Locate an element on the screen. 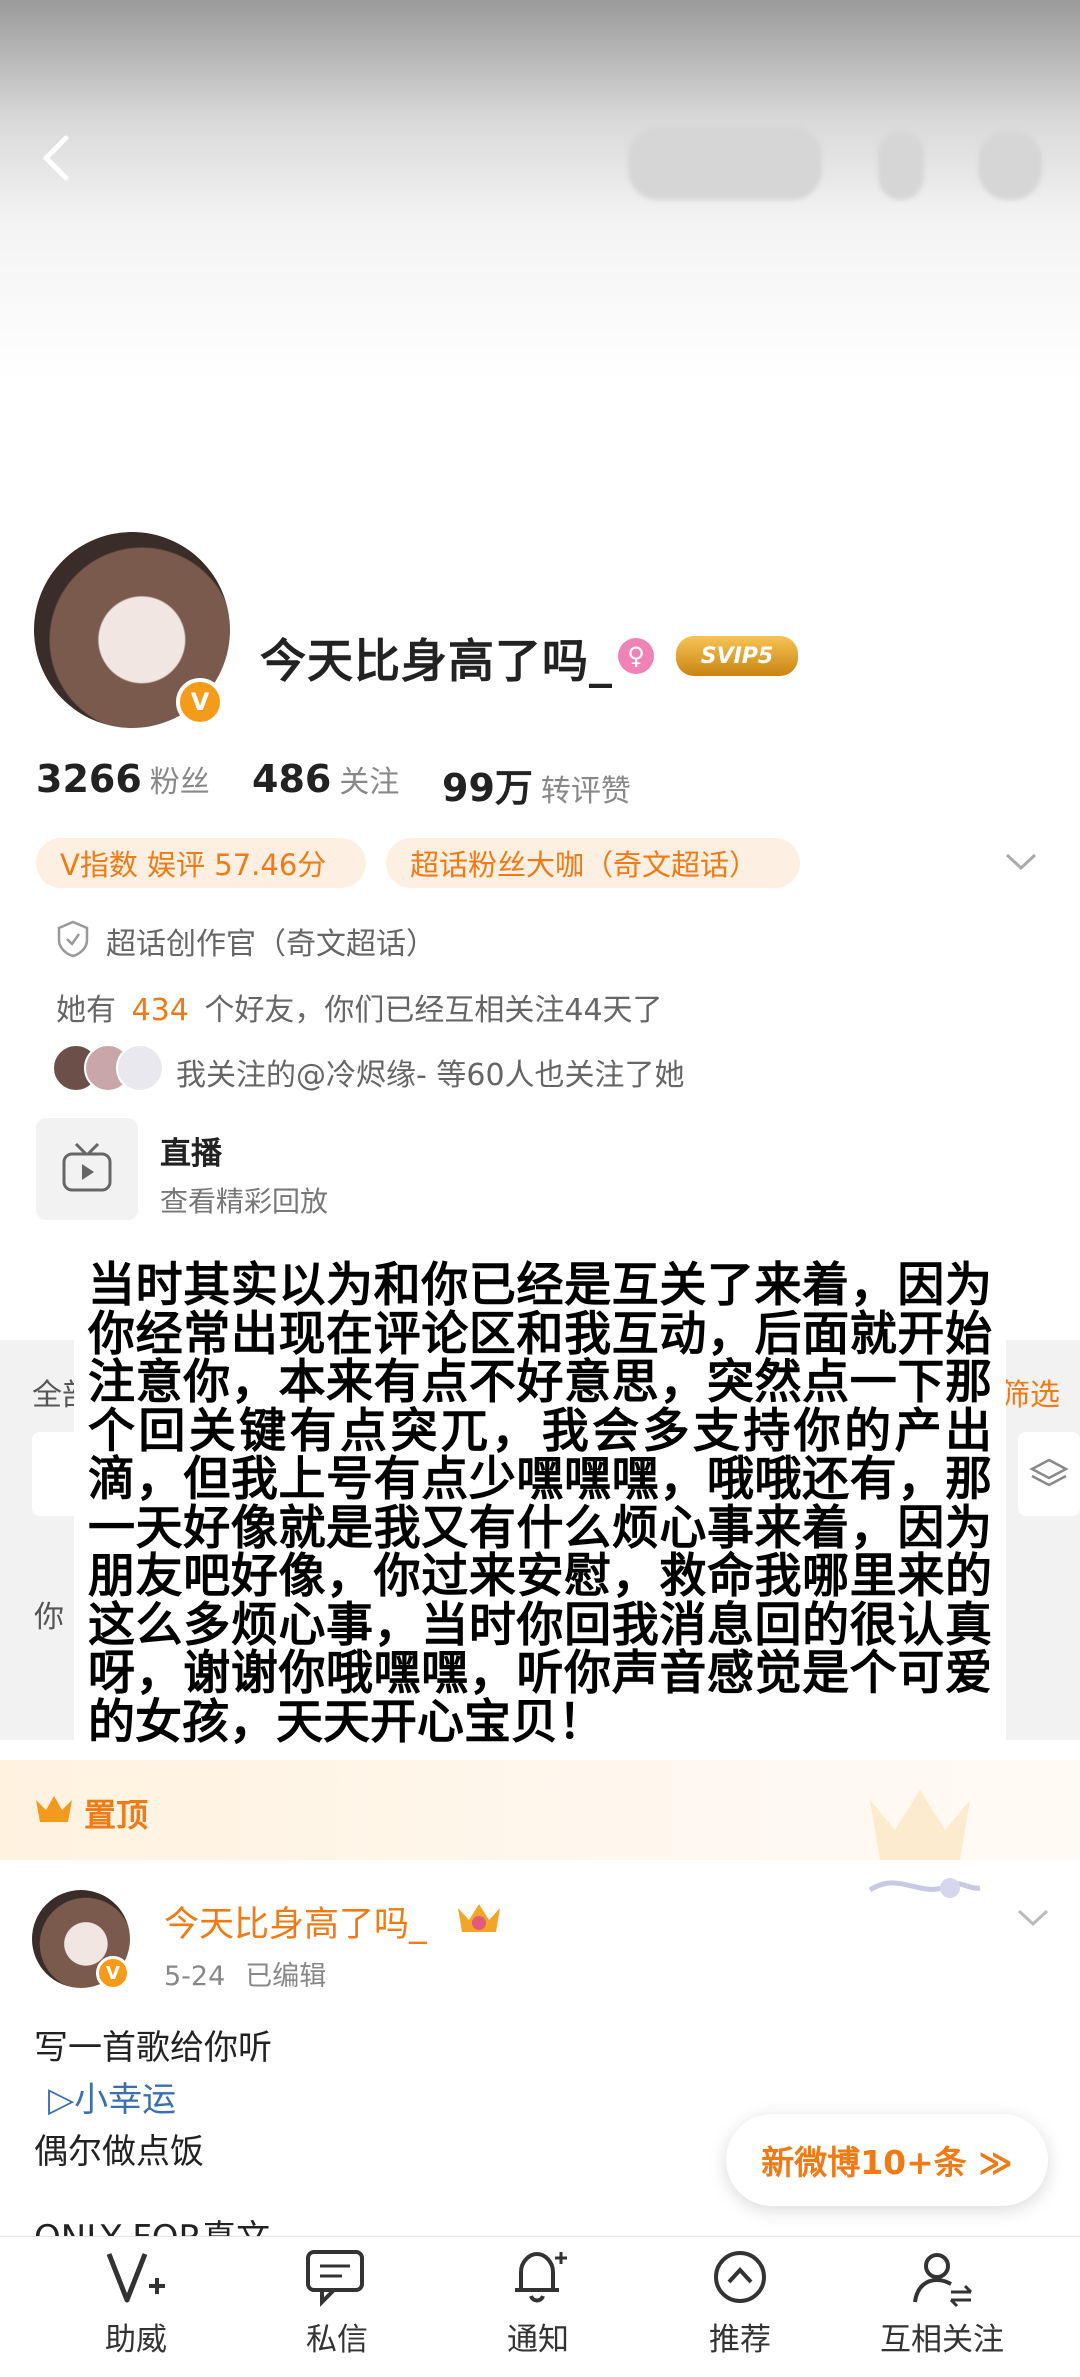 This screenshot has width=1080, height=2377. live-icon-box is located at coordinates (87, 1169).